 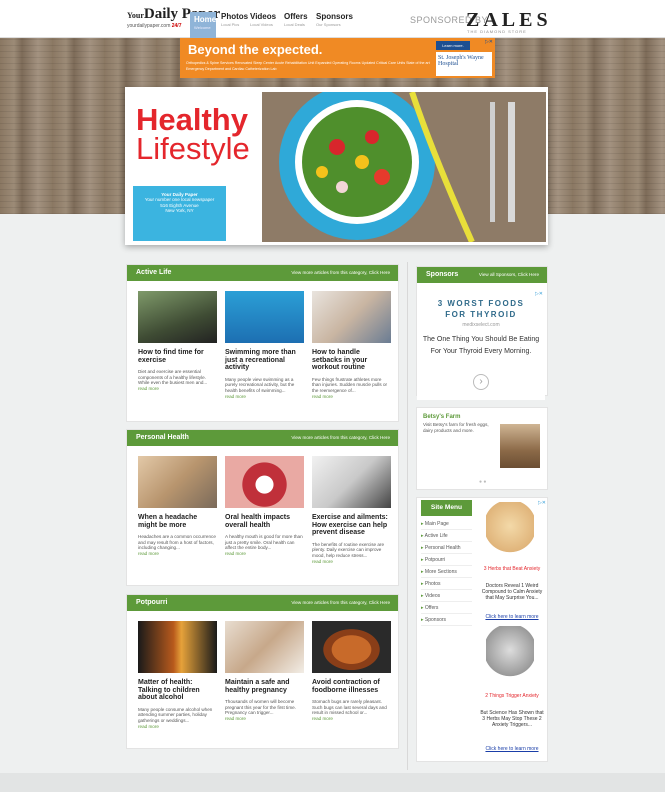 What do you see at coordinates (202, 27) in the screenshot?
I see `nav-home-sub: Welcome` at bounding box center [202, 27].